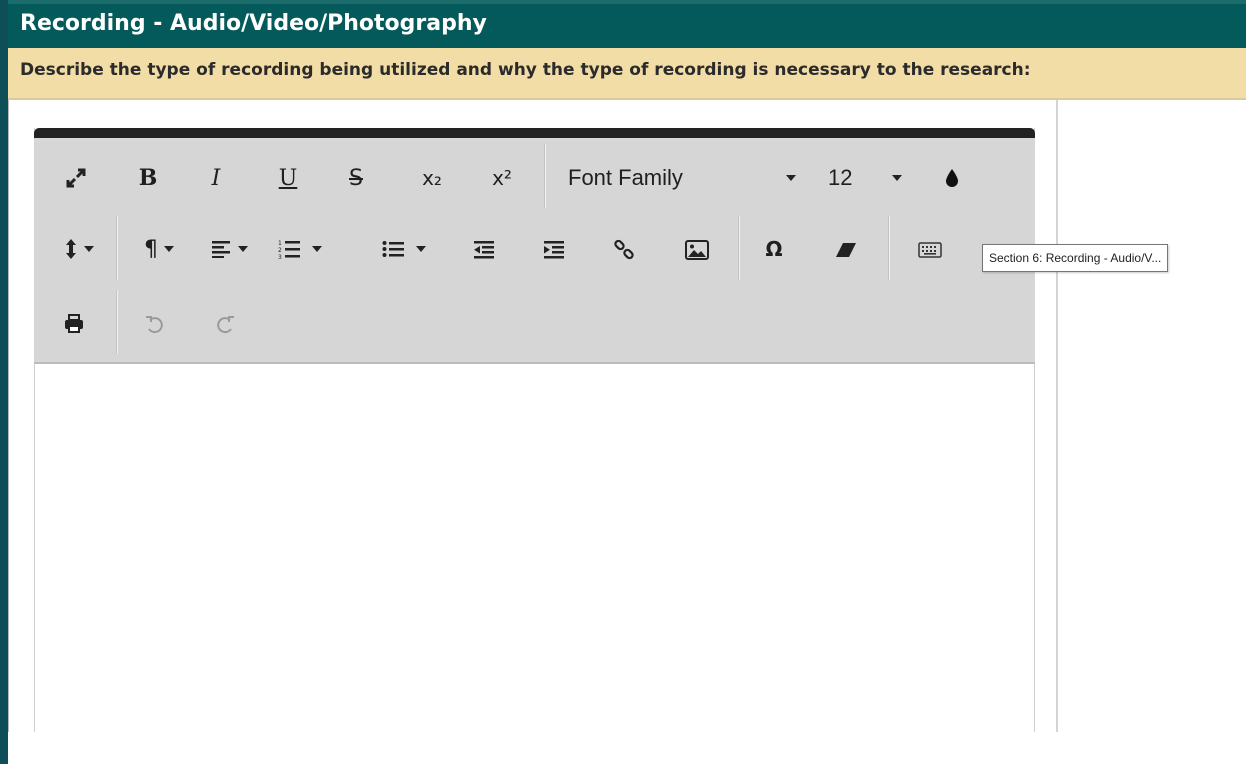 The height and width of the screenshot is (764, 1246). Describe the element at coordinates (625, 177) in the screenshot. I see `font-family-value: Font Family` at that location.